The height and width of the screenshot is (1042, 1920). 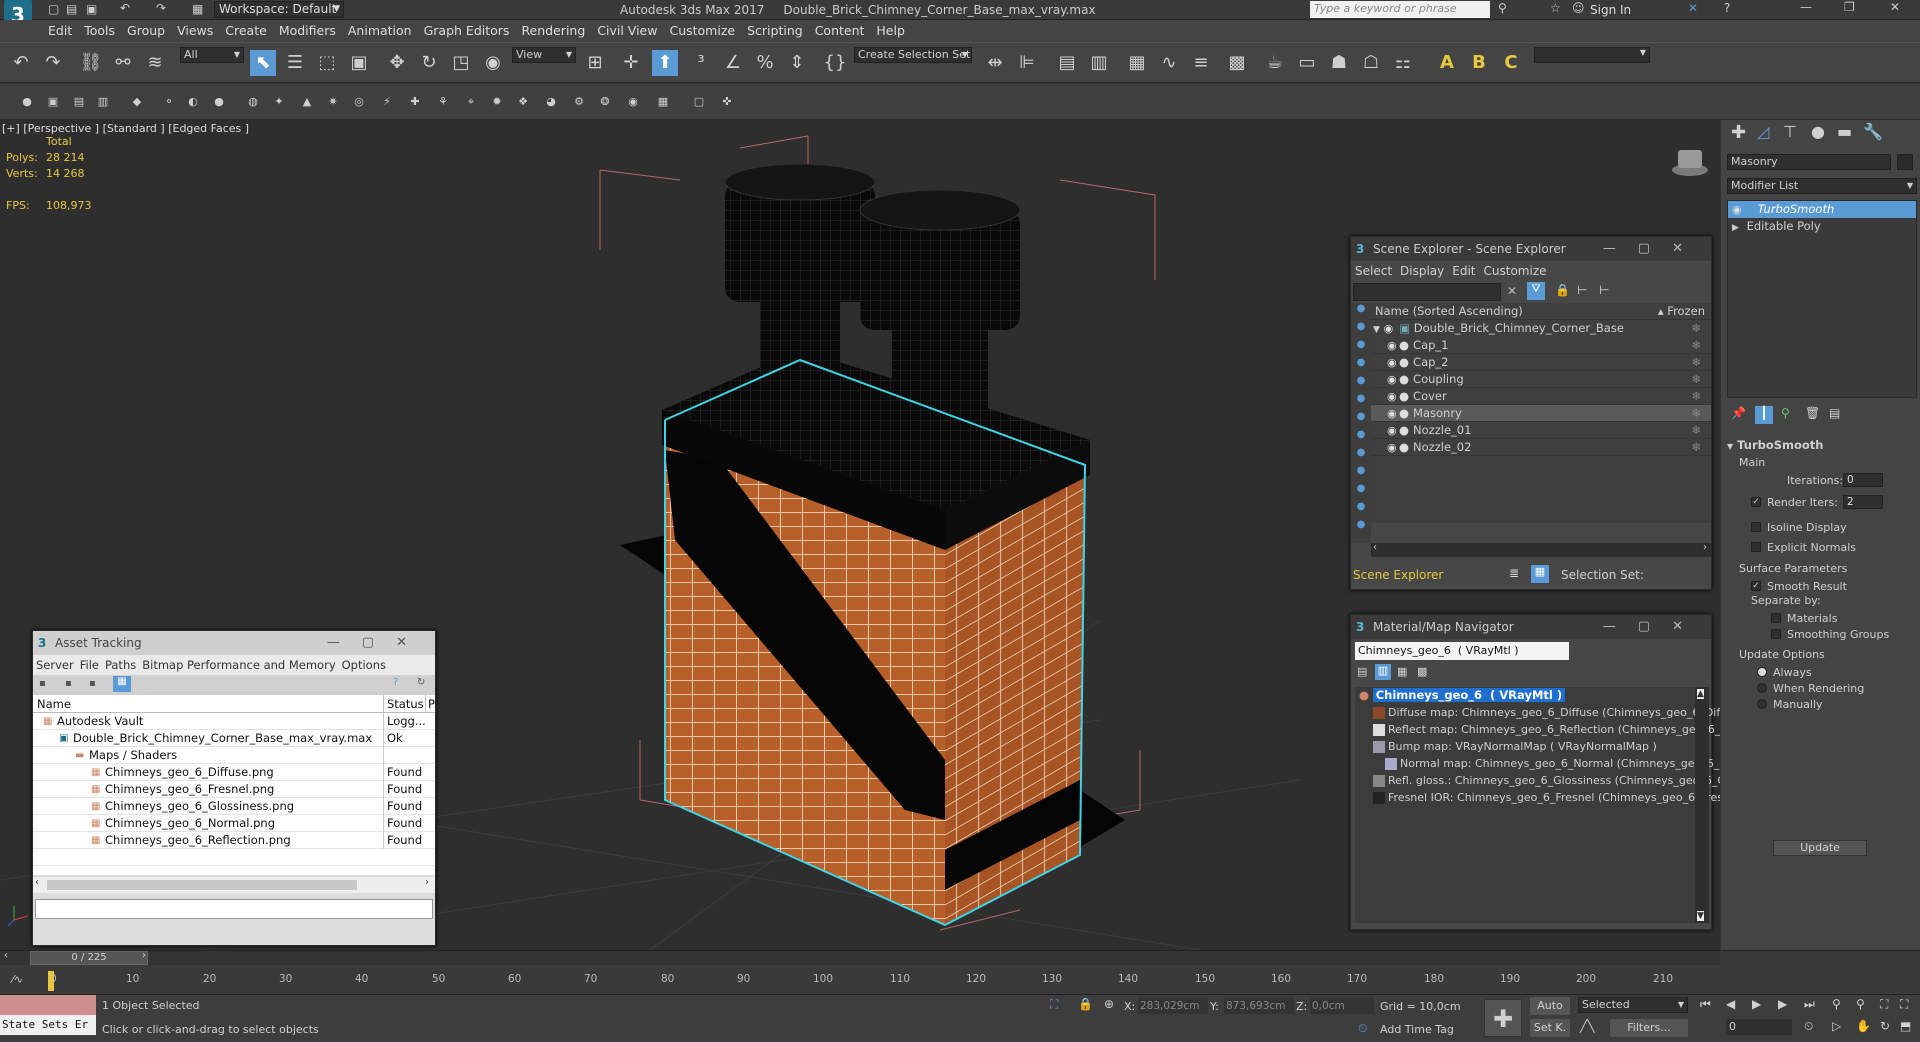 I want to click on refresh-icon: ↻, so click(x=421, y=682).